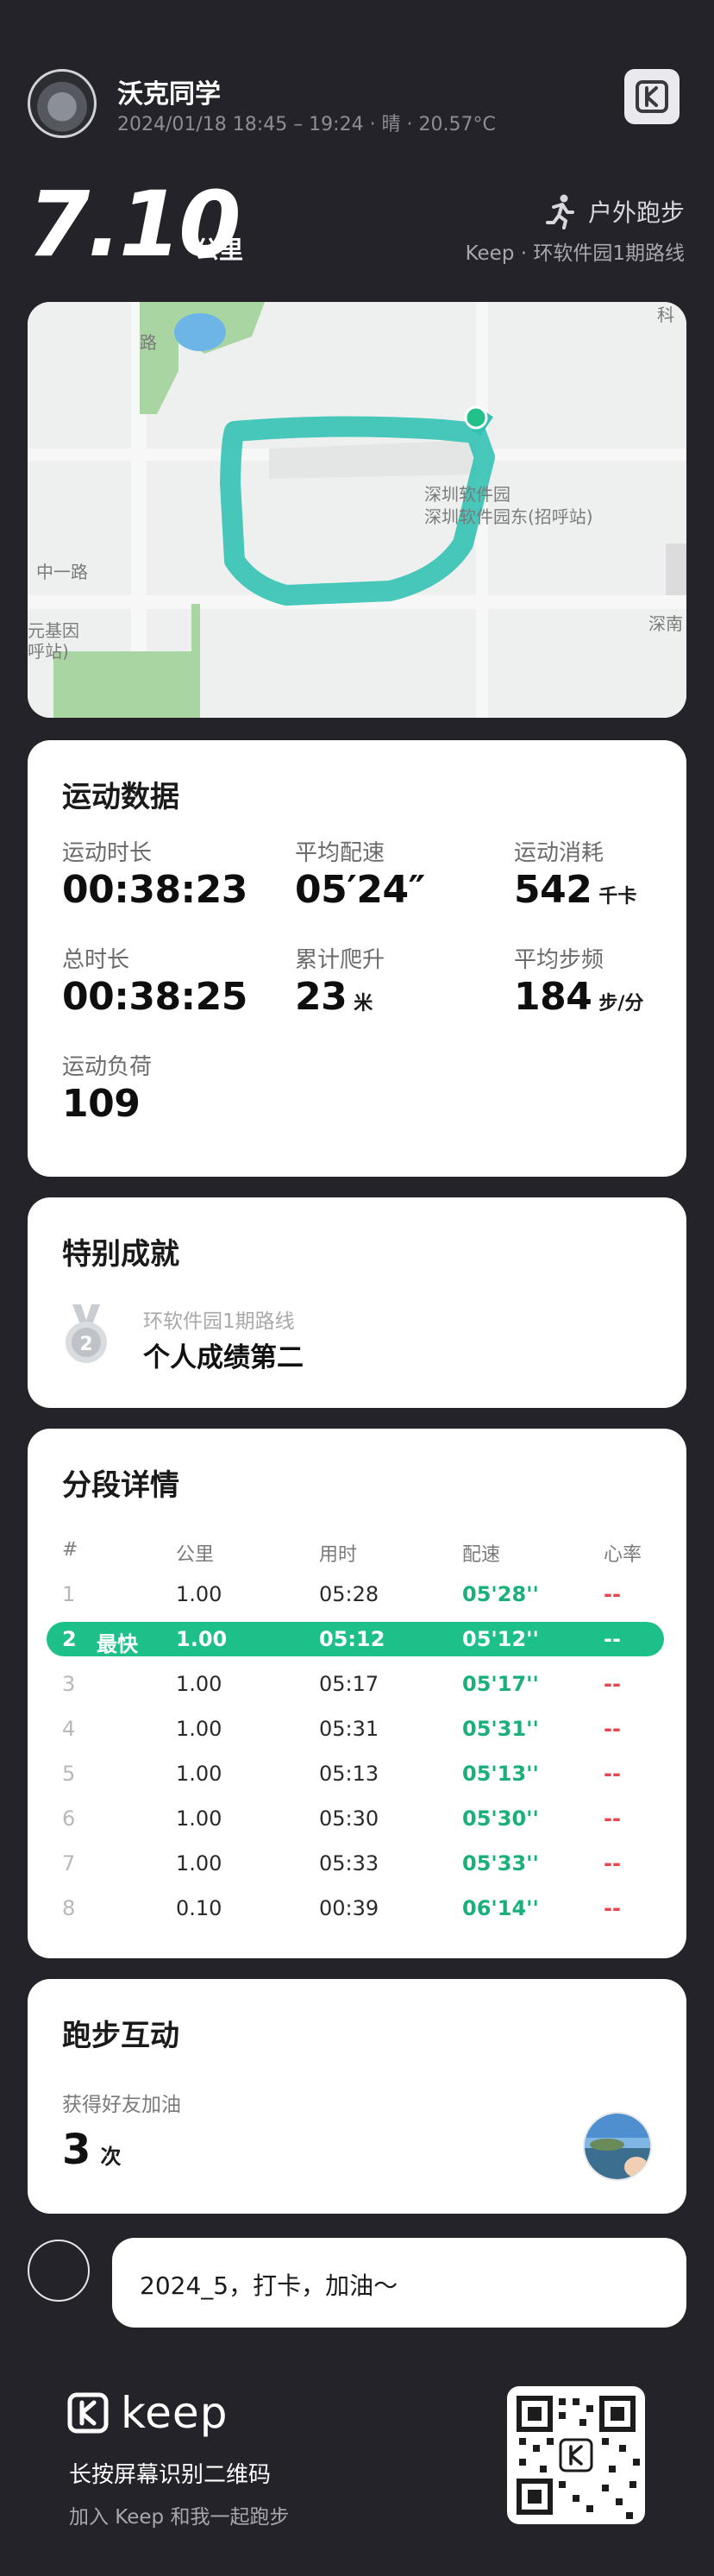 Image resolution: width=714 pixels, height=2576 pixels. I want to click on stat-label: 运动消耗, so click(559, 853).